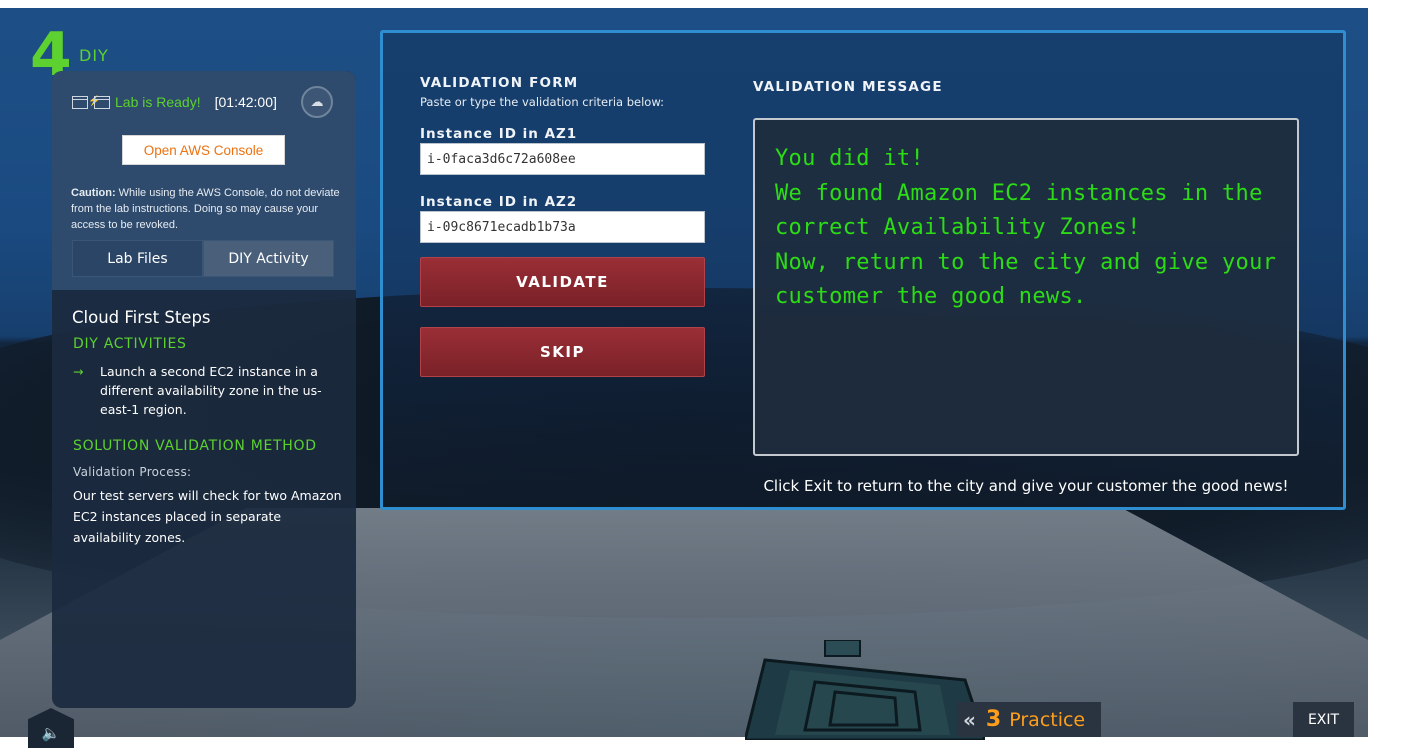 The height and width of the screenshot is (748, 1416). What do you see at coordinates (94, 55) in the screenshot?
I see `step-label: DIY` at bounding box center [94, 55].